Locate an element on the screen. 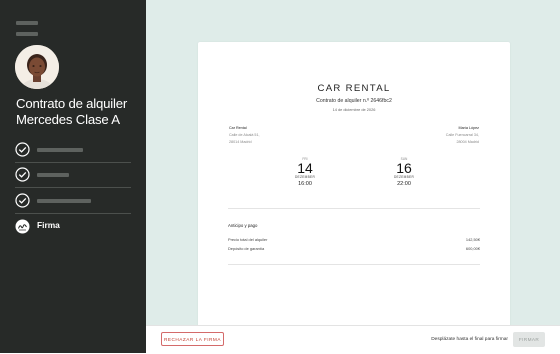 This screenshot has width=560, height=354. return-time: 22:00 is located at coordinates (404, 184).